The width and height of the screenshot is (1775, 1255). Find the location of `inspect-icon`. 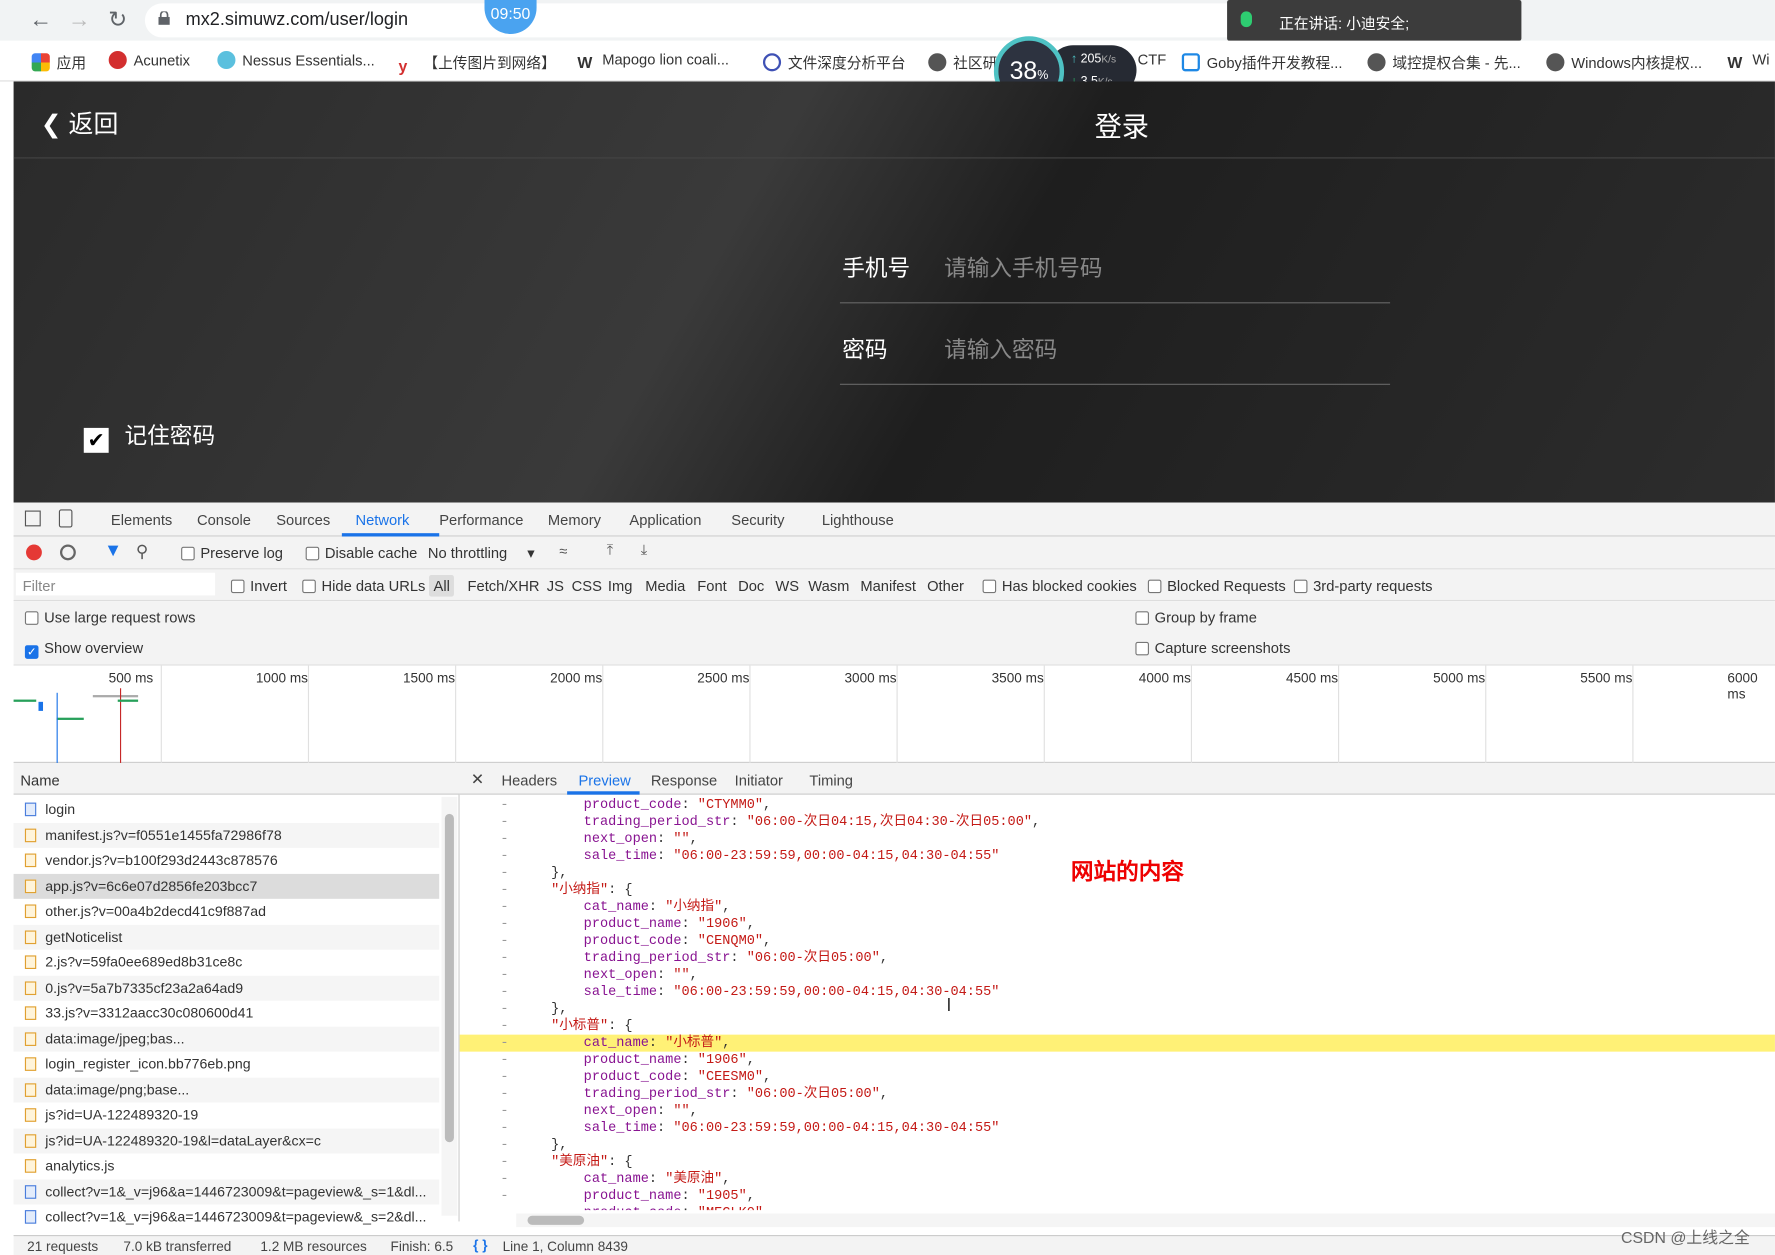

inspect-icon is located at coordinates (32, 518).